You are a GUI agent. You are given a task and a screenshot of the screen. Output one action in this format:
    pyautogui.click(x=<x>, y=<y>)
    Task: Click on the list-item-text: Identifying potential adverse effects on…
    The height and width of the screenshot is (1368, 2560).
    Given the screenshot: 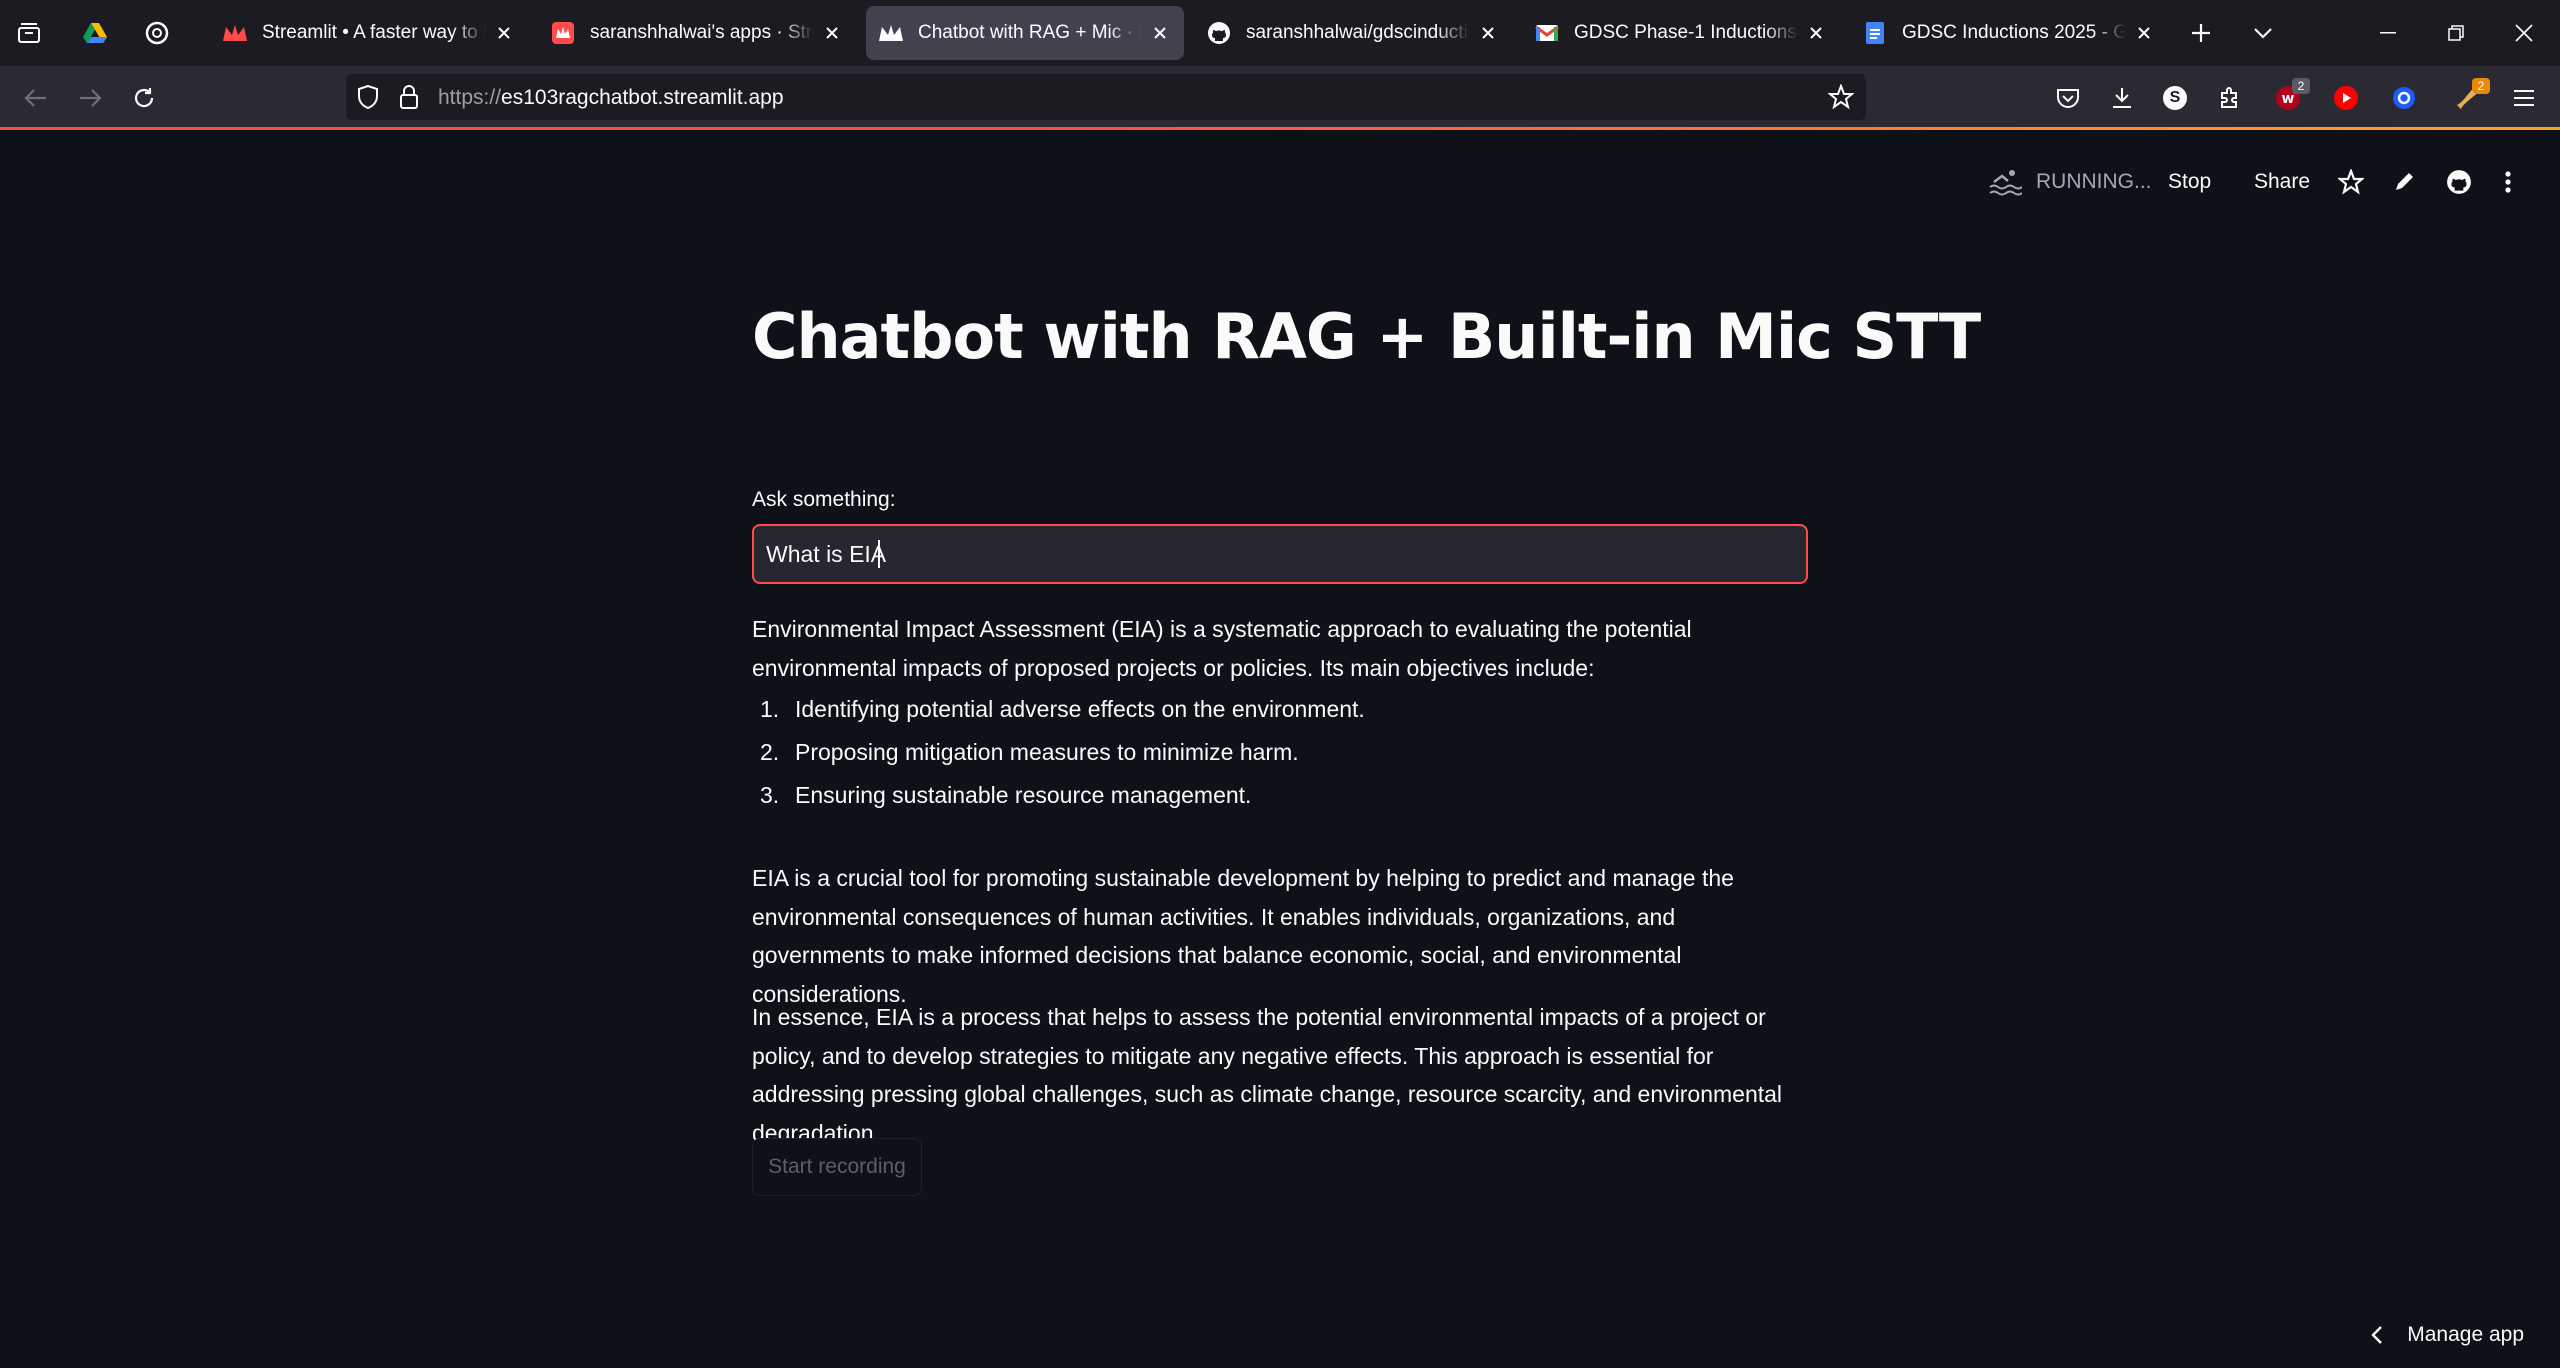 What is the action you would take?
    pyautogui.click(x=1080, y=709)
    